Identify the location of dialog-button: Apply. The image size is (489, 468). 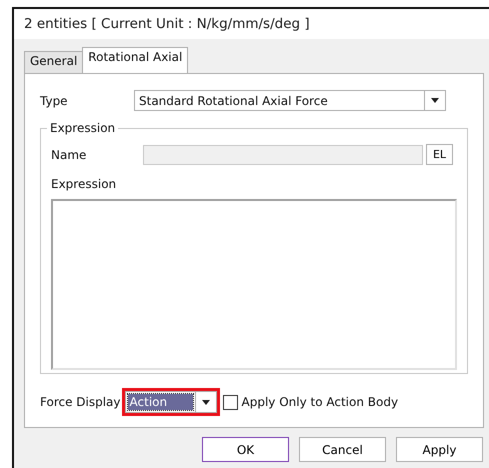
(439, 449).